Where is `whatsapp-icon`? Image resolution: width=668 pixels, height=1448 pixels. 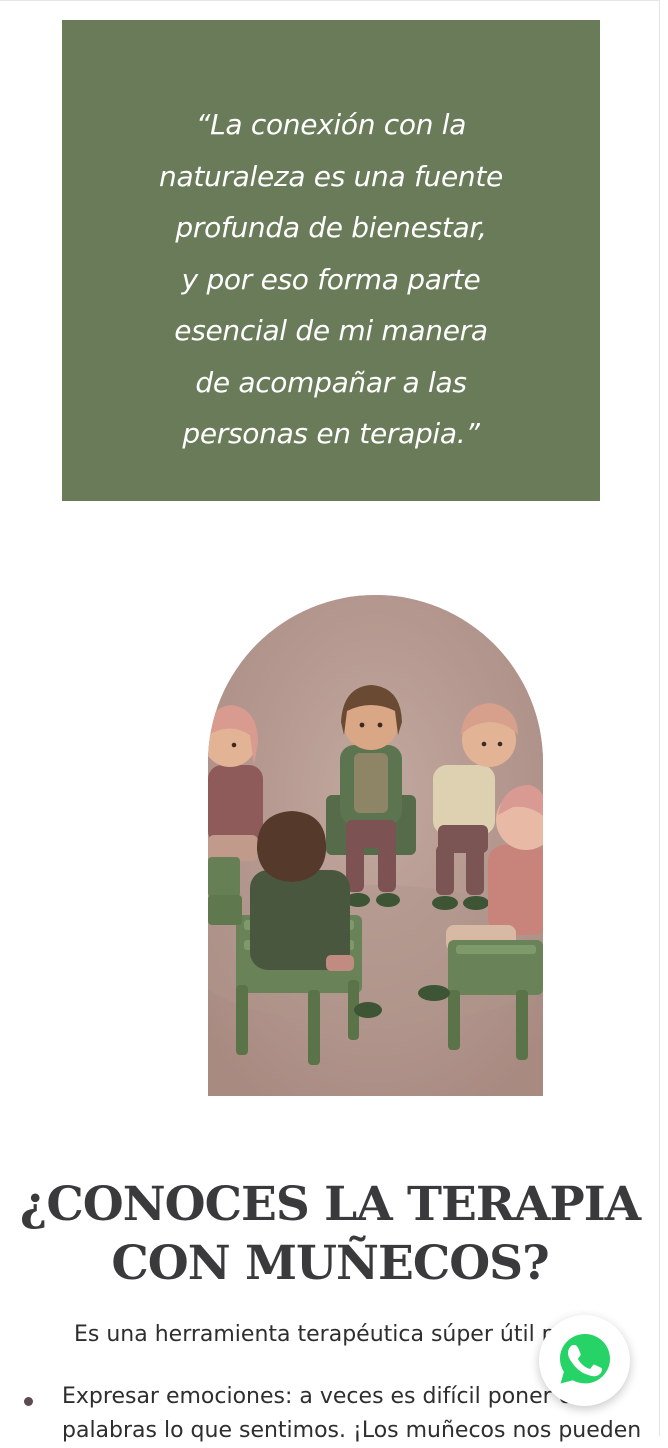 whatsapp-icon is located at coordinates (585, 1361).